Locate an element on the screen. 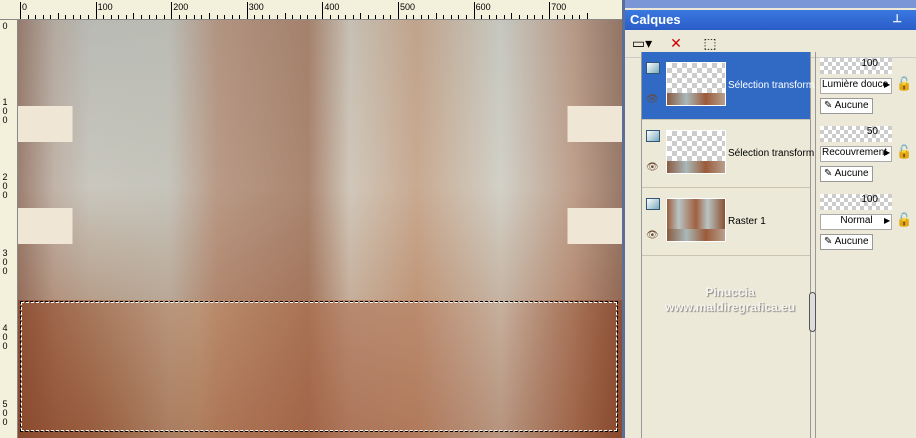 This screenshot has width=916, height=438. opacity-slider: 50 is located at coordinates (856, 134).